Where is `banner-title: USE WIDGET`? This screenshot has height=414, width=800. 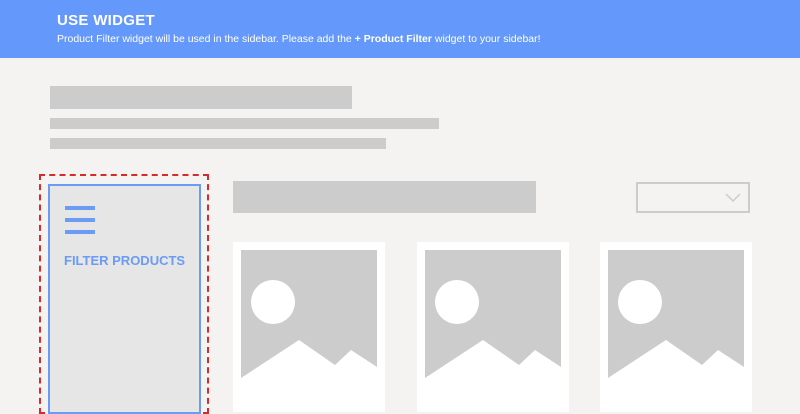 banner-title: USE WIDGET is located at coordinates (106, 20).